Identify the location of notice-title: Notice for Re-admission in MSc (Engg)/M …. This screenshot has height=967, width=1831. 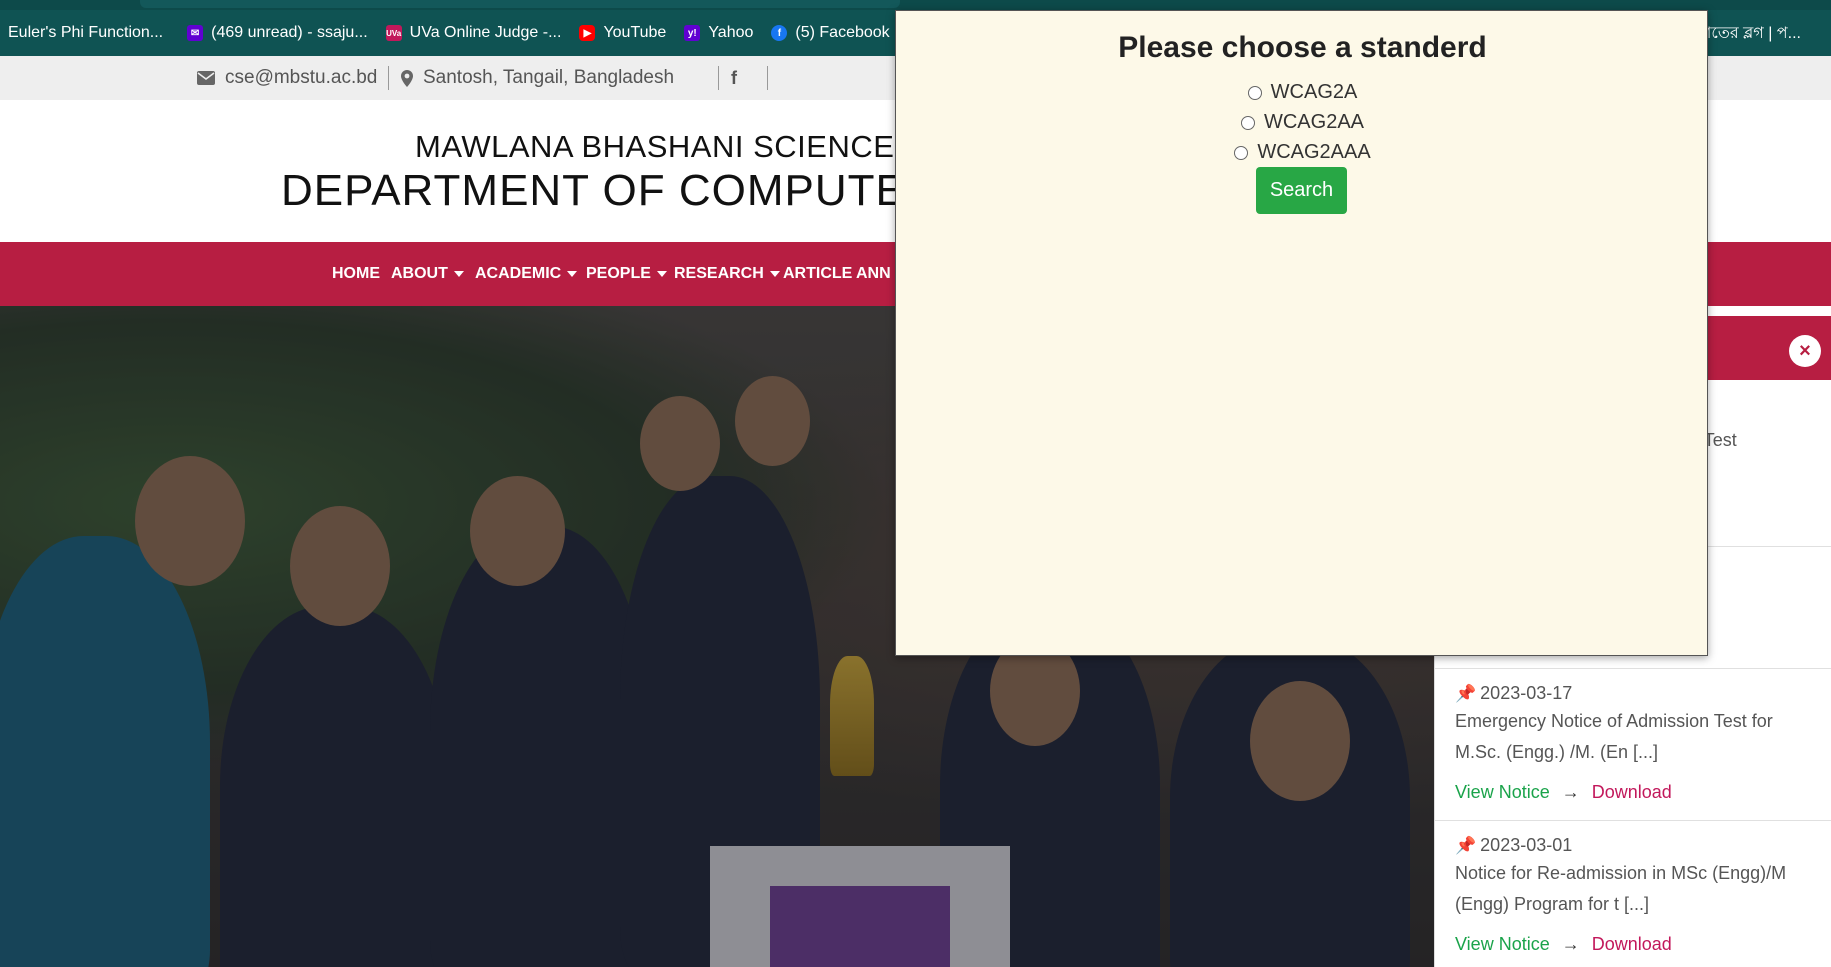
(1635, 889).